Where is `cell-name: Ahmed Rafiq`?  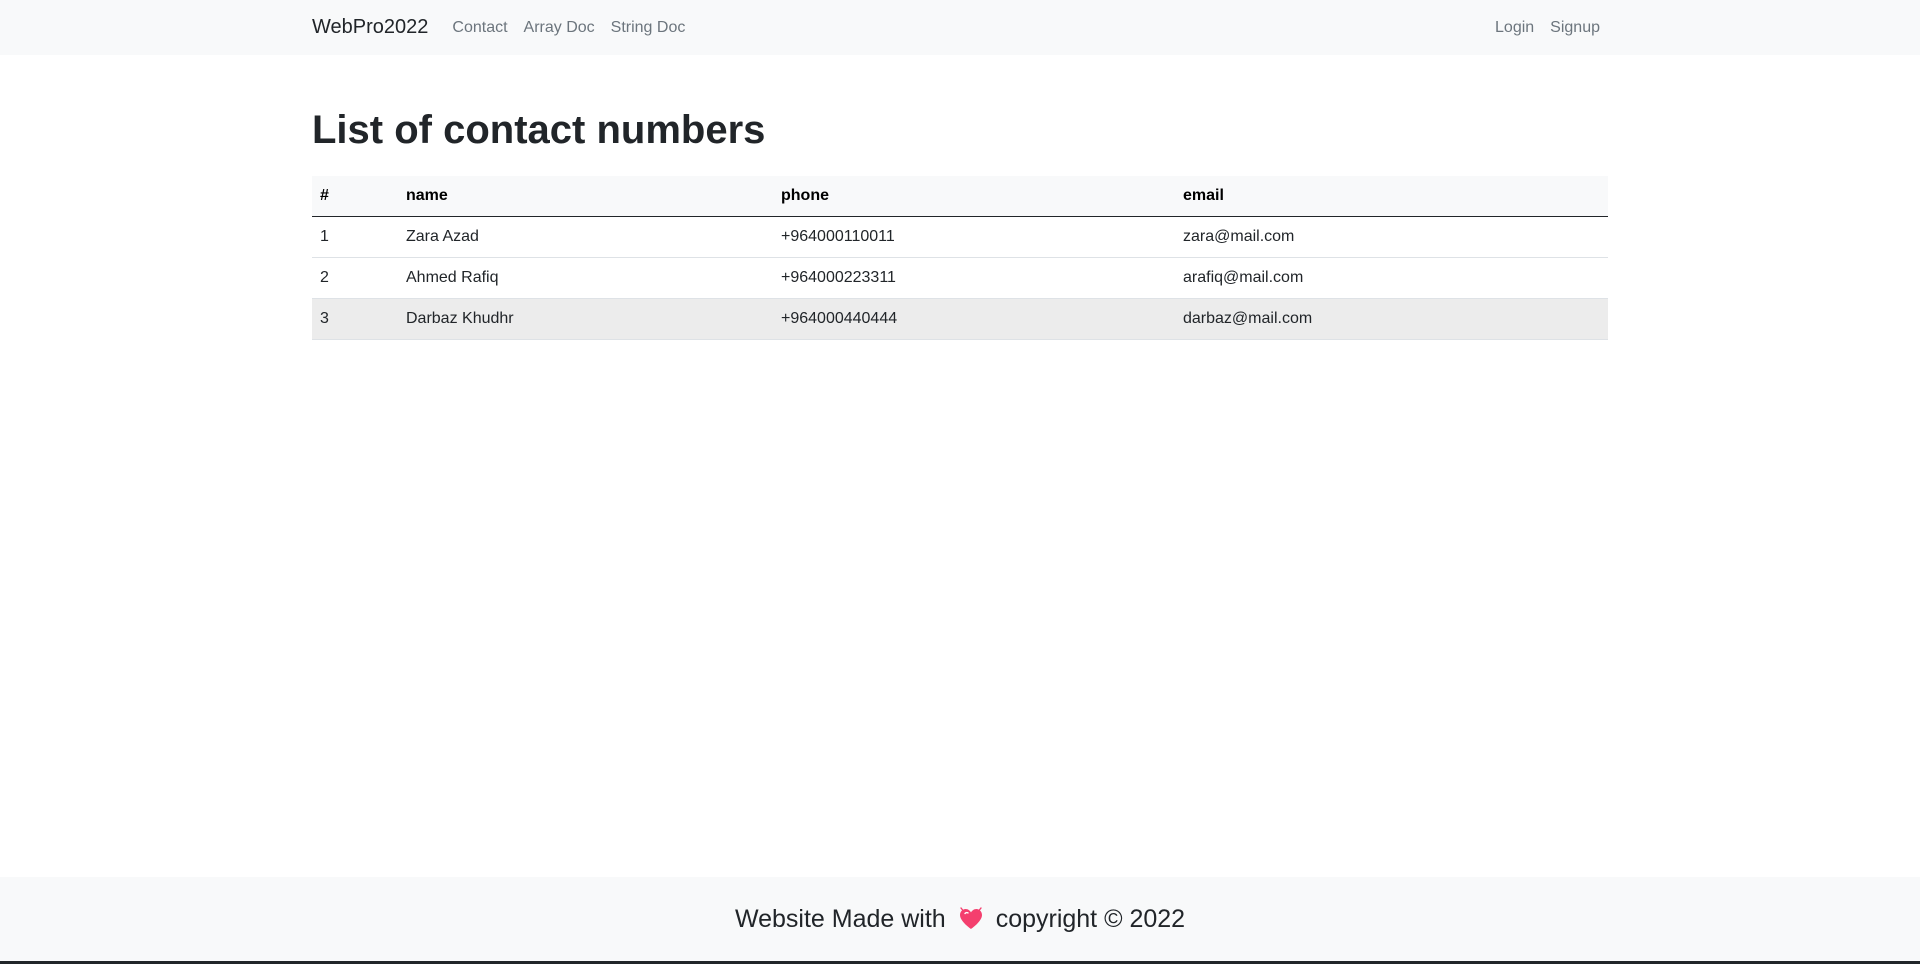
cell-name: Ahmed Rafiq is located at coordinates (585, 278).